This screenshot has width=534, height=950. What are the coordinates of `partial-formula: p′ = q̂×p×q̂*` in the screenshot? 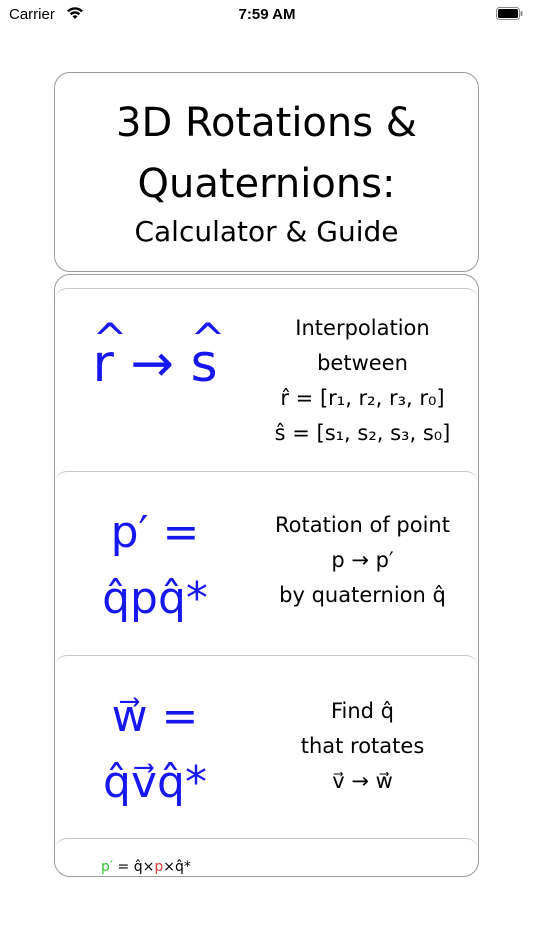 It's located at (146, 867).